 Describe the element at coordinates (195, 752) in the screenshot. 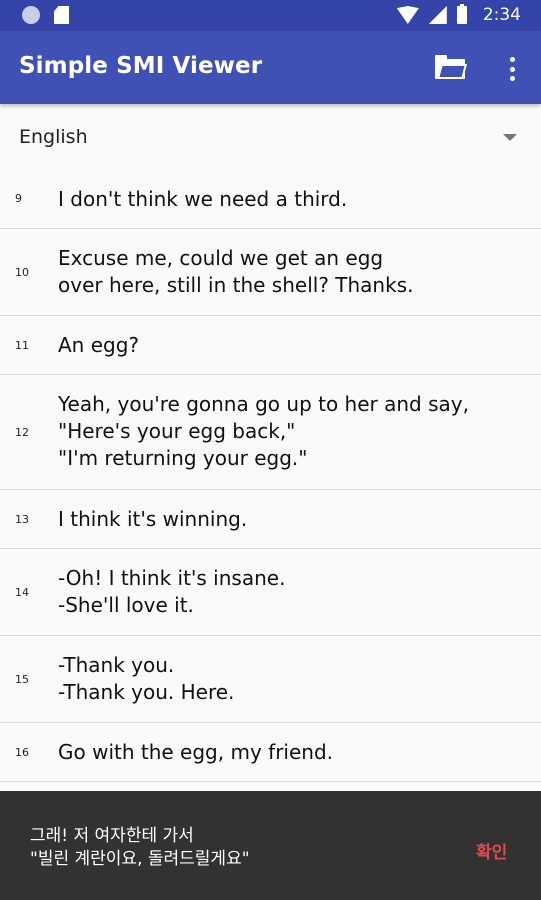

I see `subtitle-text: Go with the egg, my friend.` at that location.